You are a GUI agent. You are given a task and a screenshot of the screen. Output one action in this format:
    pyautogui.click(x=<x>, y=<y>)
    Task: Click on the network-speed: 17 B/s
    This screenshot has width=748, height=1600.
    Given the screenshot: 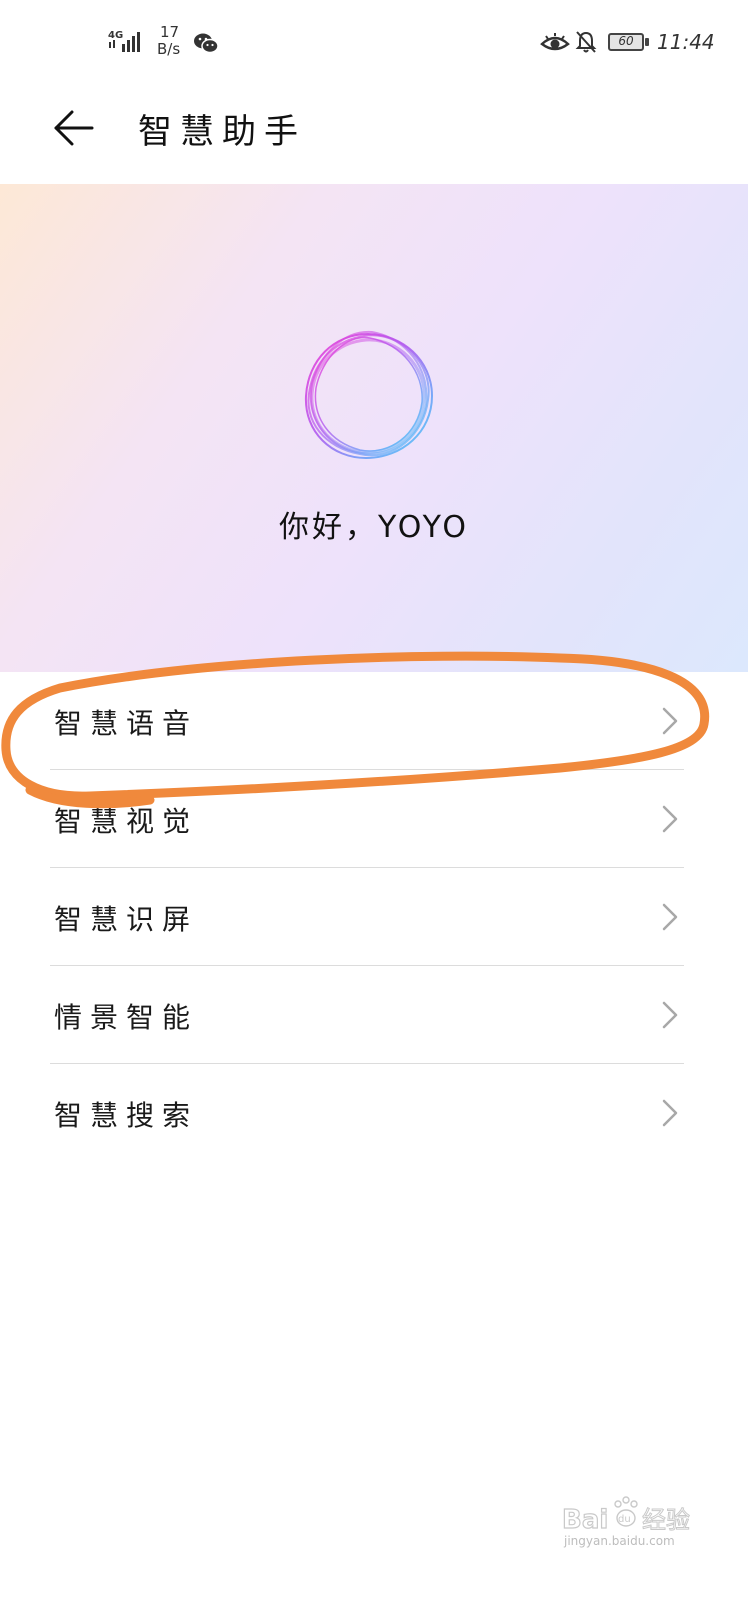 What is the action you would take?
    pyautogui.click(x=169, y=40)
    